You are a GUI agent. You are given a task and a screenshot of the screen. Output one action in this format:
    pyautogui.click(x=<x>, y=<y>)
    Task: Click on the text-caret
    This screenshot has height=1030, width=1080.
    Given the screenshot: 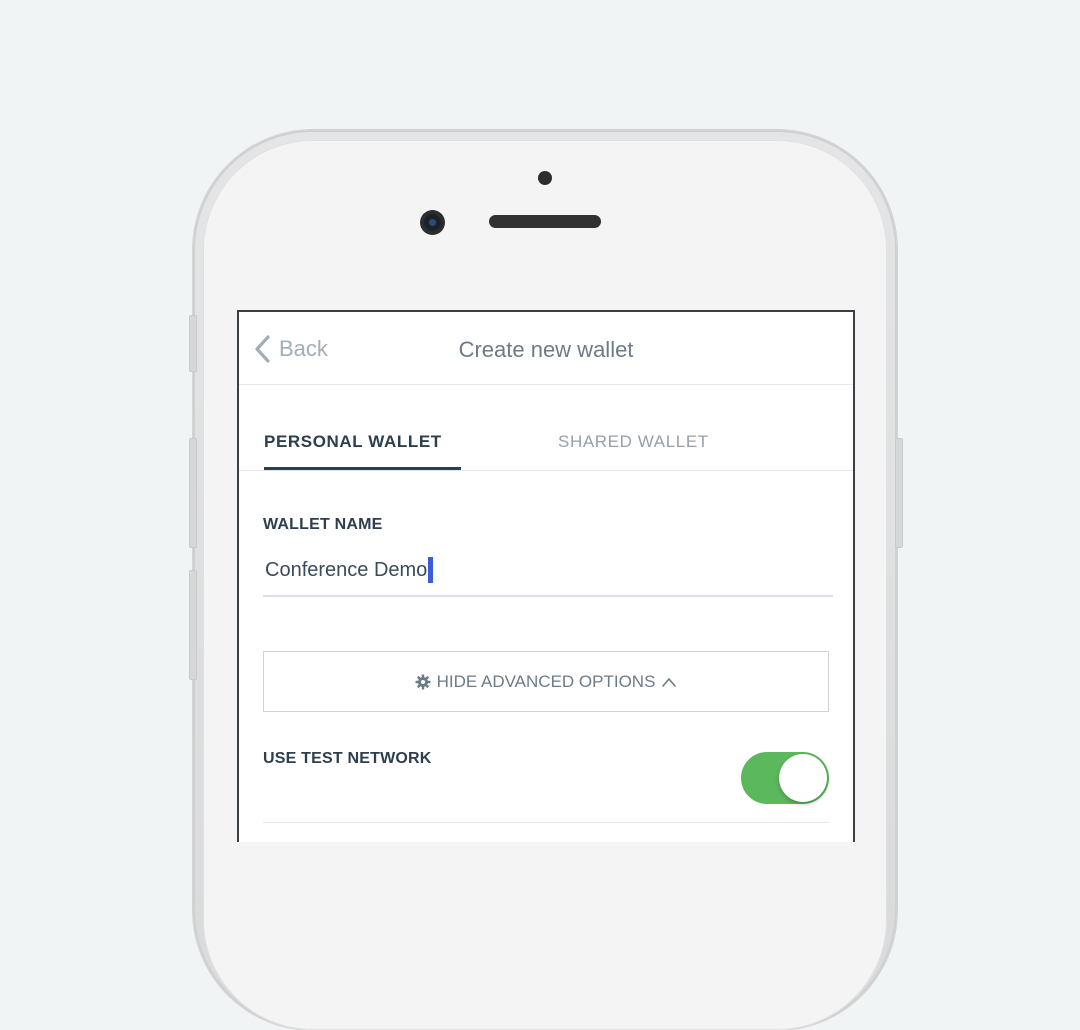 What is the action you would take?
    pyautogui.click(x=431, y=570)
    